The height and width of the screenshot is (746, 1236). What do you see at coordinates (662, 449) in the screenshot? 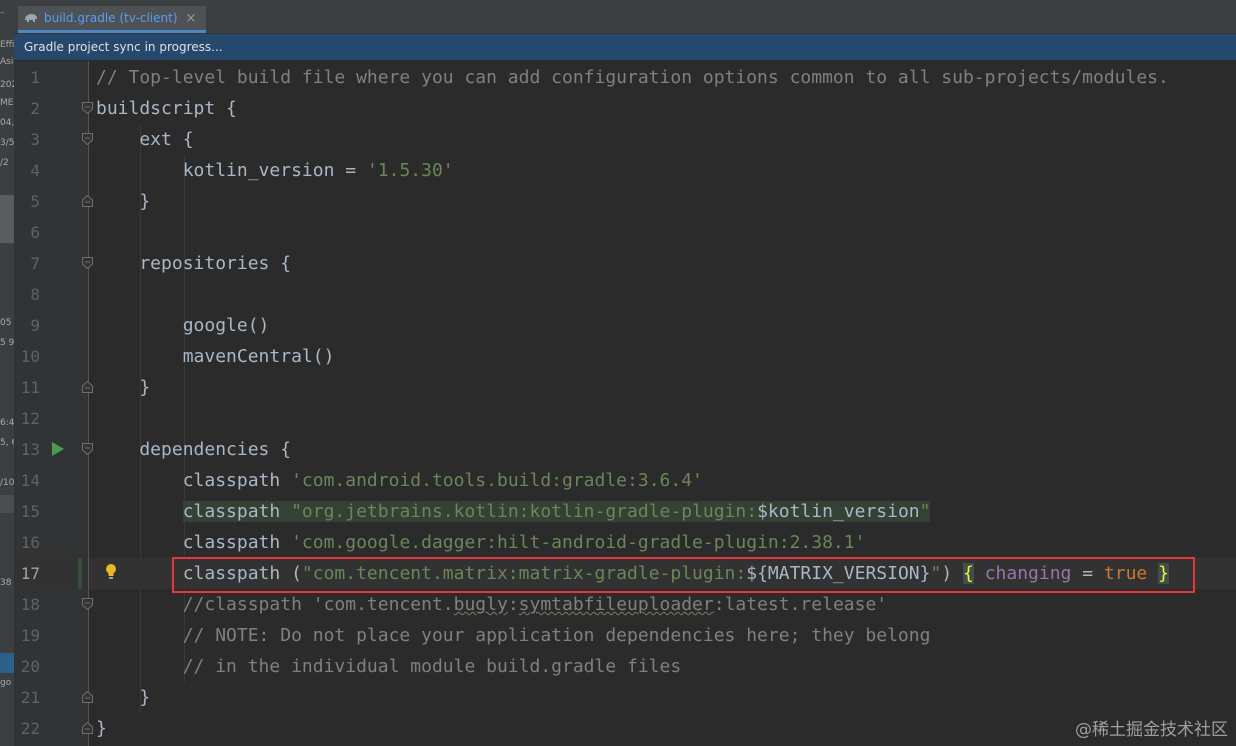
I see `code-text: dependencies {` at bounding box center [662, 449].